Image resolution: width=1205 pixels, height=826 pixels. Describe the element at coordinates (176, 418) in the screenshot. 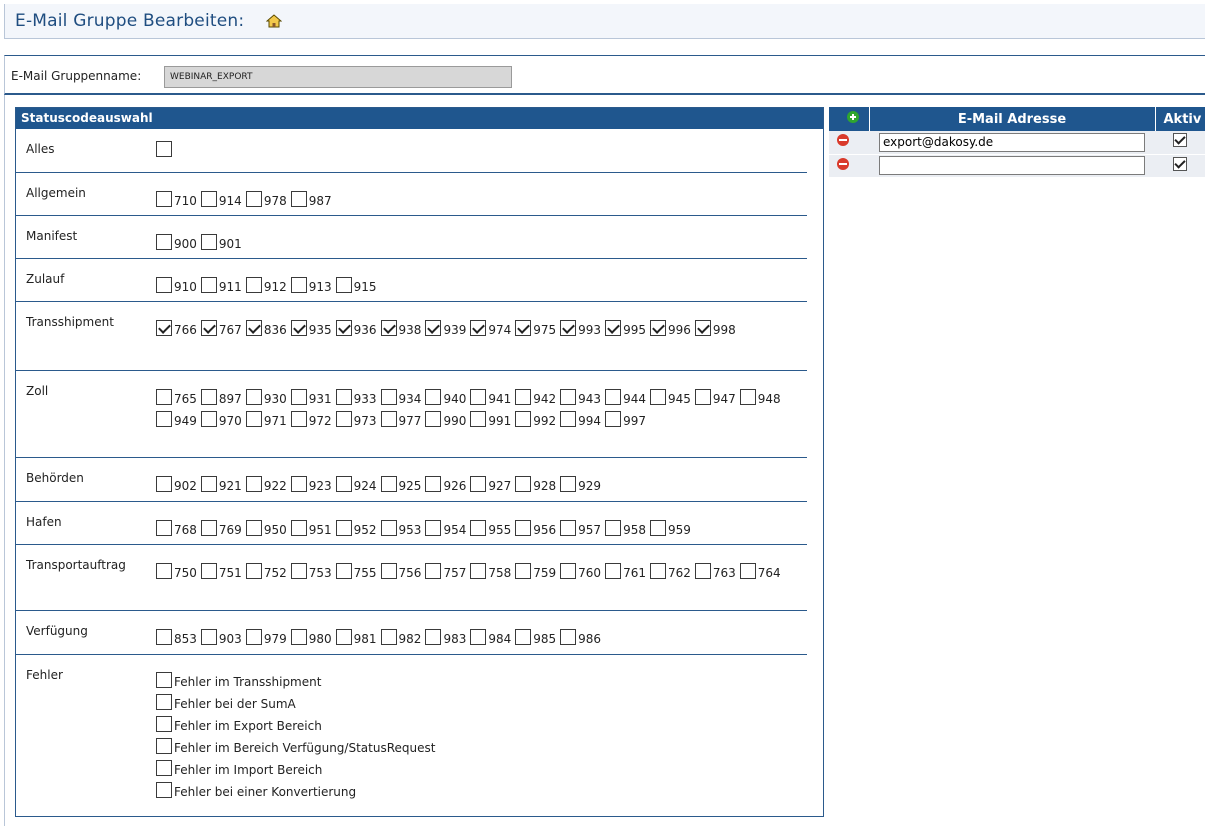

I see `status-code-option: 949` at that location.